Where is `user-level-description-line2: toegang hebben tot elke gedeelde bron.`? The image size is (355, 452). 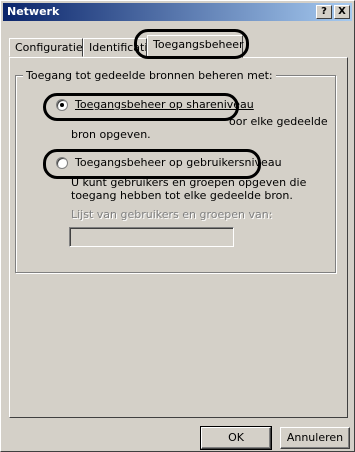 user-level-description-line2: toegang hebben tot elke gedeelde bron. is located at coordinates (182, 195).